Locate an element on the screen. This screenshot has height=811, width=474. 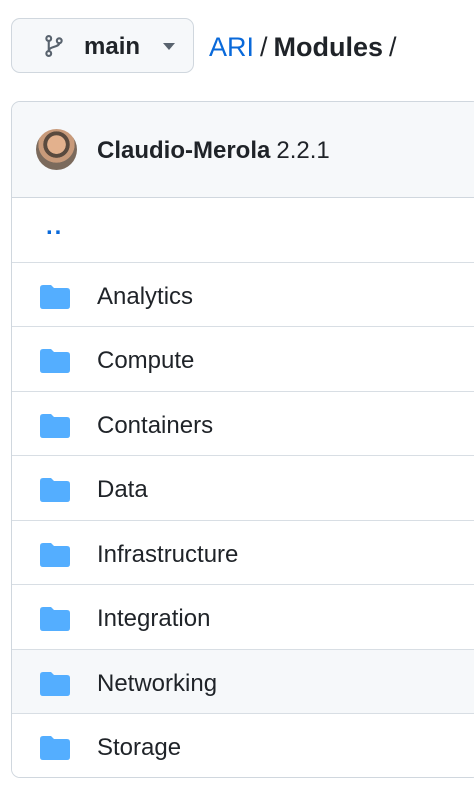
folder-row-integration: Integration is located at coordinates (243, 617).